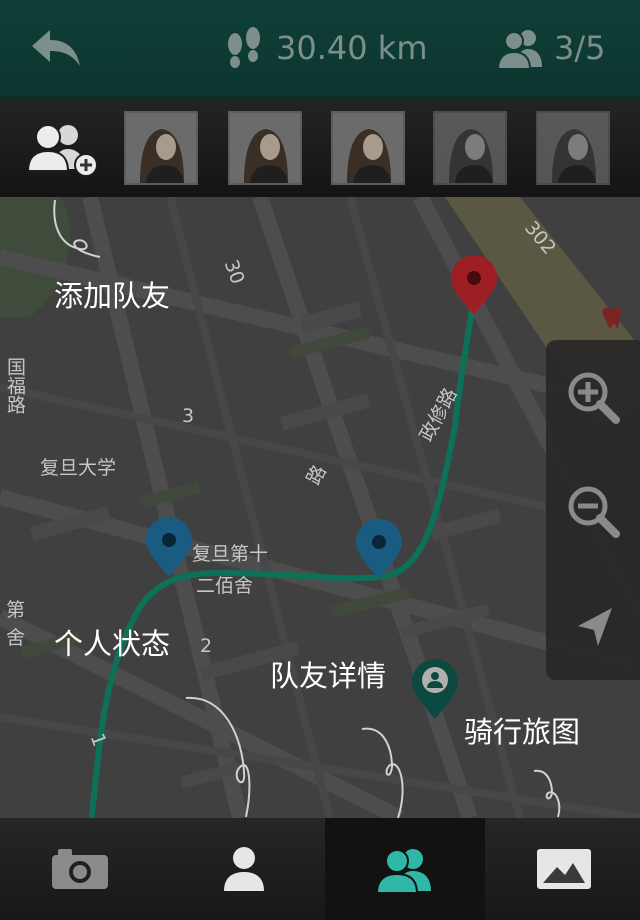 The image size is (640, 920). What do you see at coordinates (225, 586) in the screenshot?
I see `map-label-school-bottom: 二佰舍` at bounding box center [225, 586].